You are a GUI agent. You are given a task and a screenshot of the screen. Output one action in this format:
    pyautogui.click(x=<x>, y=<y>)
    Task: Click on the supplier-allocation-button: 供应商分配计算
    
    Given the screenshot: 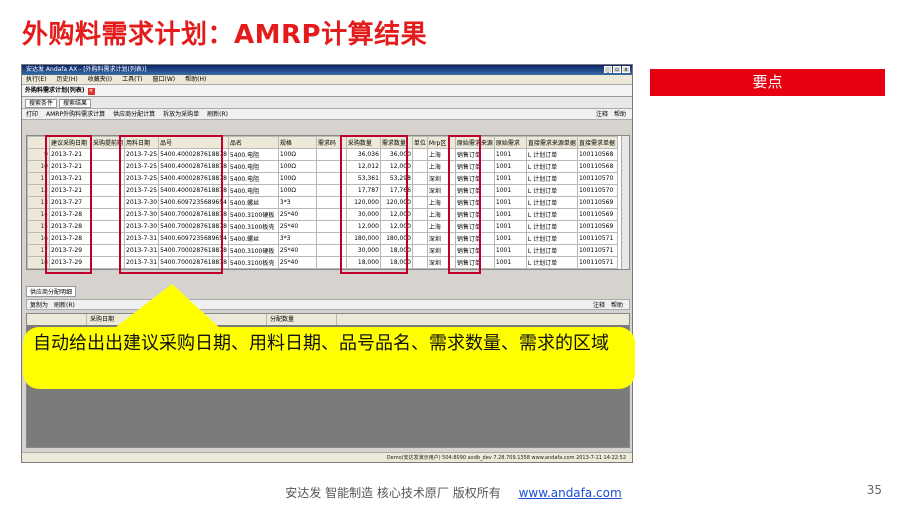 What is the action you would take?
    pyautogui.click(x=134, y=114)
    